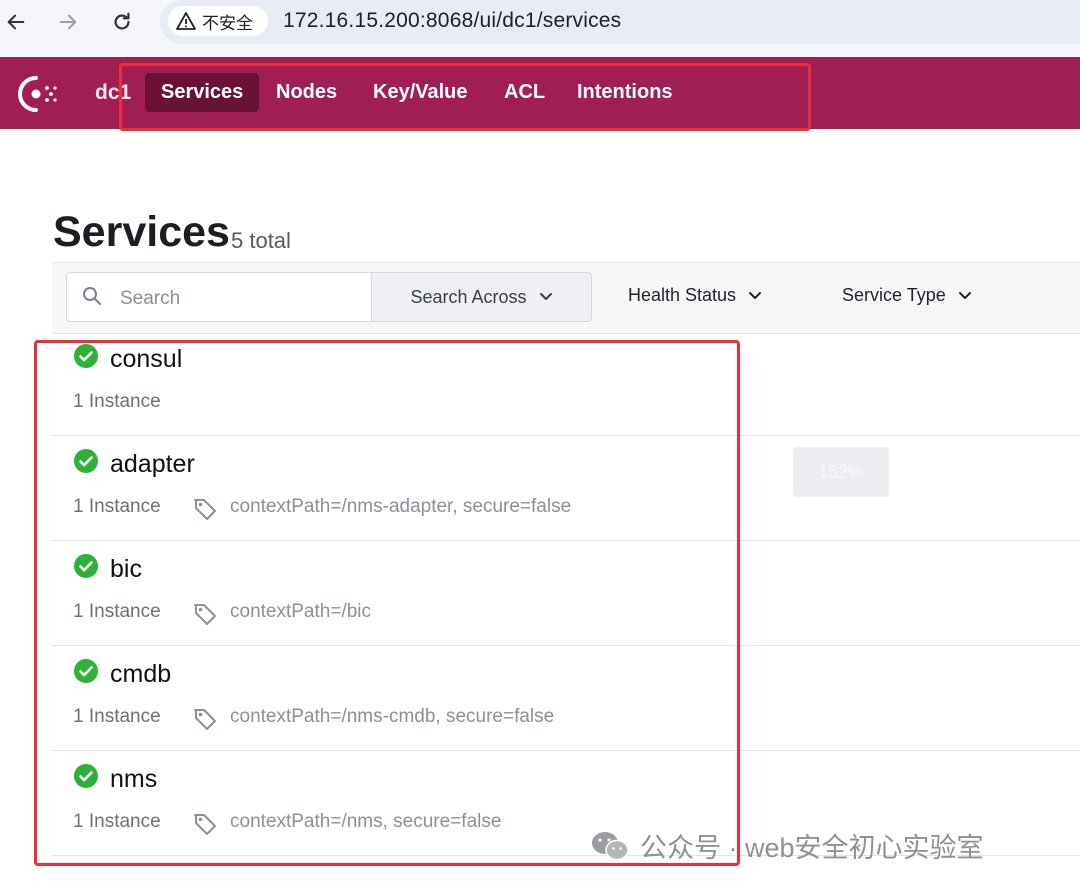 The height and width of the screenshot is (888, 1080). Describe the element at coordinates (261, 240) in the screenshot. I see `service-count: 5 total` at that location.